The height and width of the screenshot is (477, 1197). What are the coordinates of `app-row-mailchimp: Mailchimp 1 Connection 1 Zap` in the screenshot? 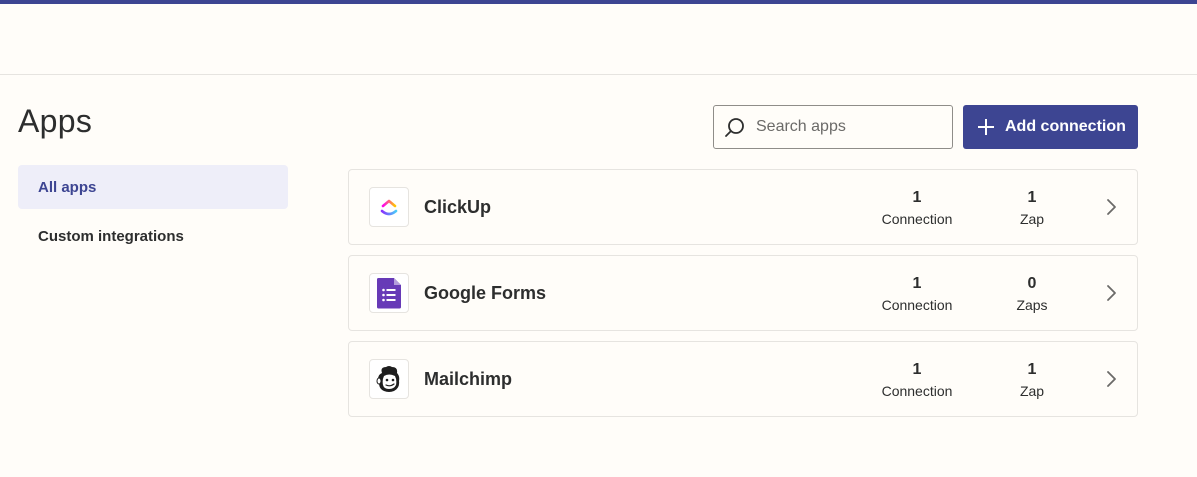 It's located at (743, 379).